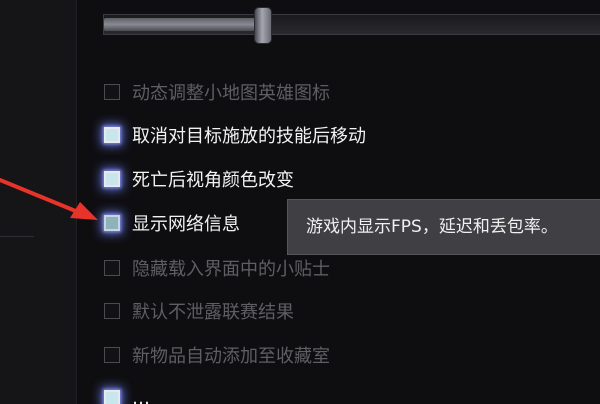 Image resolution: width=600 pixels, height=404 pixels. I want to click on option-hide-loading-tips: 隐藏载入界面中的小贴士, so click(217, 268).